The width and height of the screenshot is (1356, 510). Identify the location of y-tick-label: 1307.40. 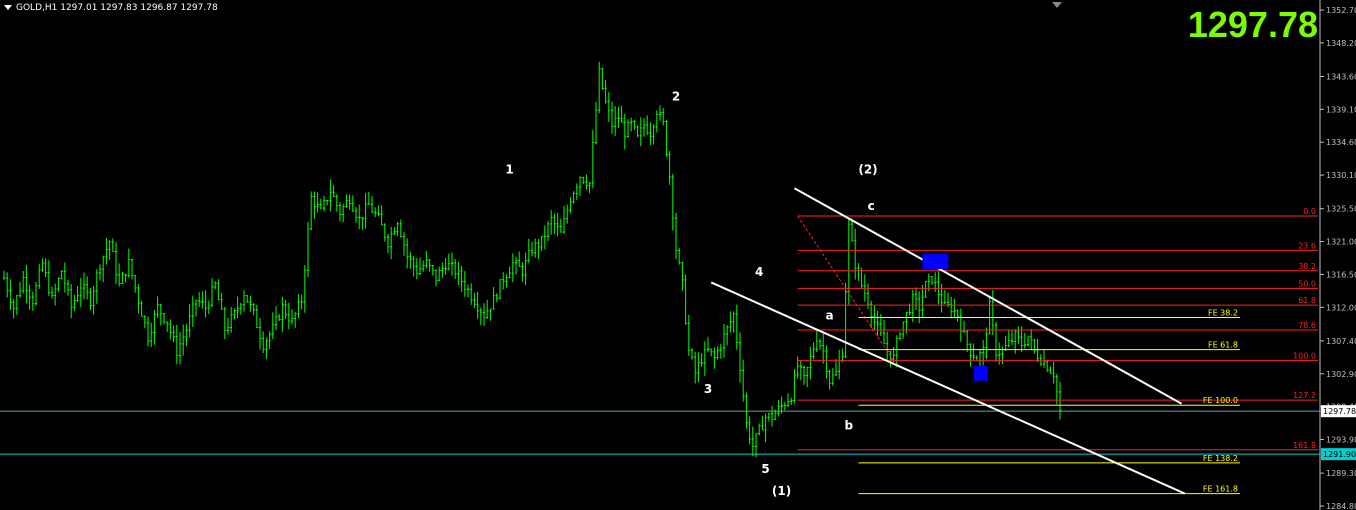
(1341, 341).